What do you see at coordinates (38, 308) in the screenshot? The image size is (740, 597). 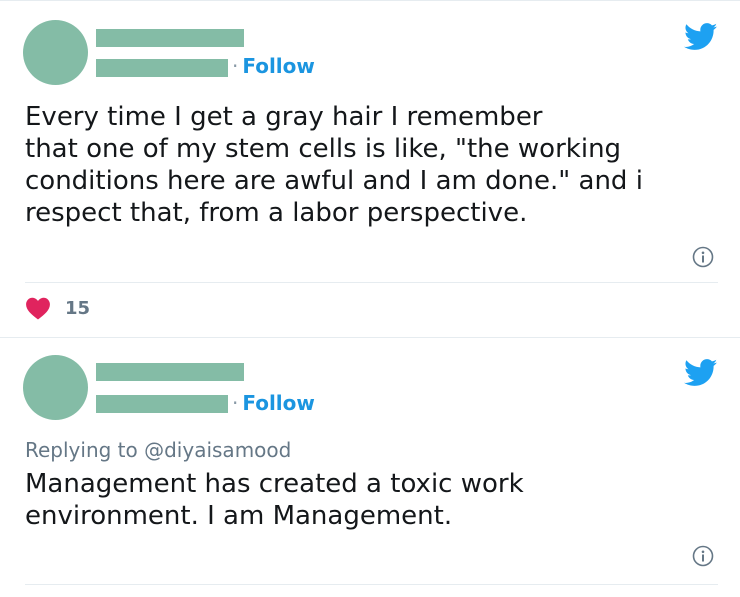 I see `heart-icon` at bounding box center [38, 308].